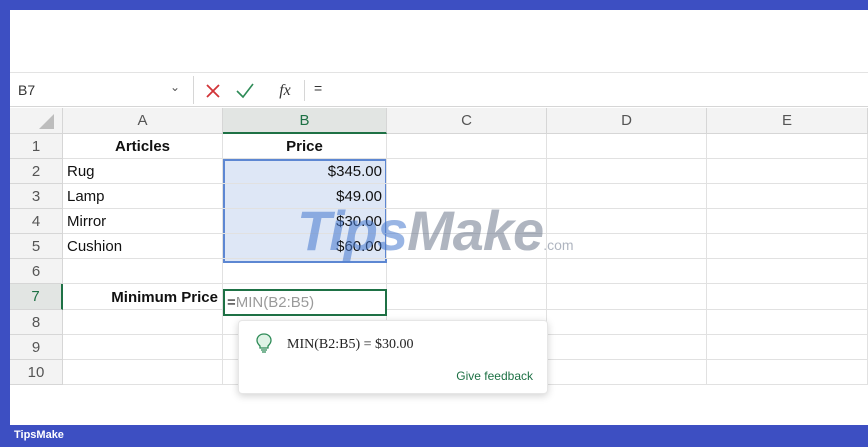  What do you see at coordinates (143, 171) in the screenshot?
I see `cell-a2: Rug` at bounding box center [143, 171].